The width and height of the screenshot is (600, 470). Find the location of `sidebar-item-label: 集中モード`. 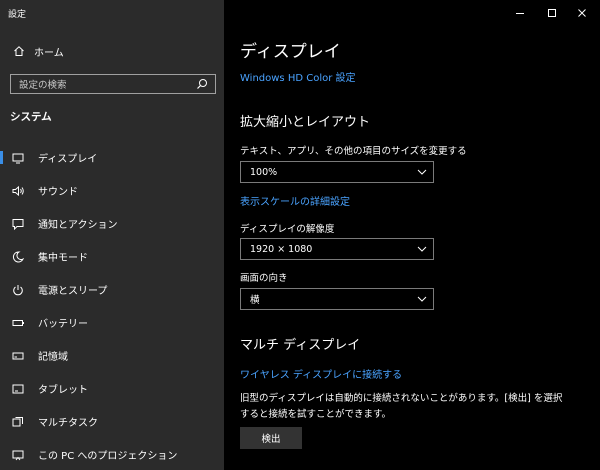

sidebar-item-label: 集中モード is located at coordinates (63, 258).